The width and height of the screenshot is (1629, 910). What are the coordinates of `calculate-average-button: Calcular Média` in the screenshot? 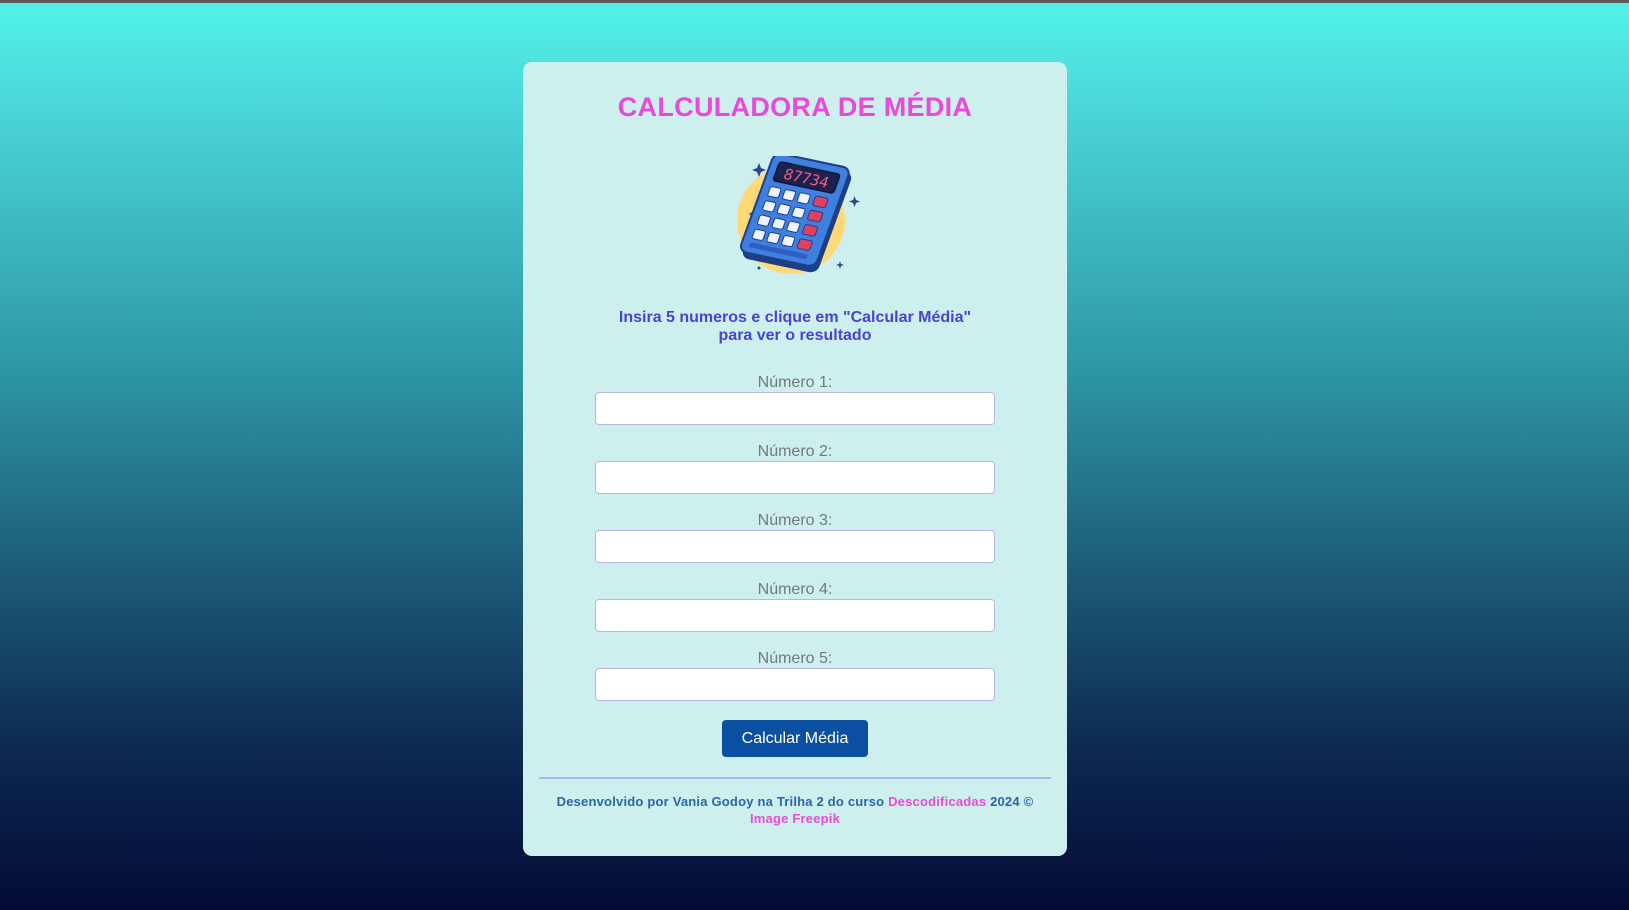 It's located at (795, 738).